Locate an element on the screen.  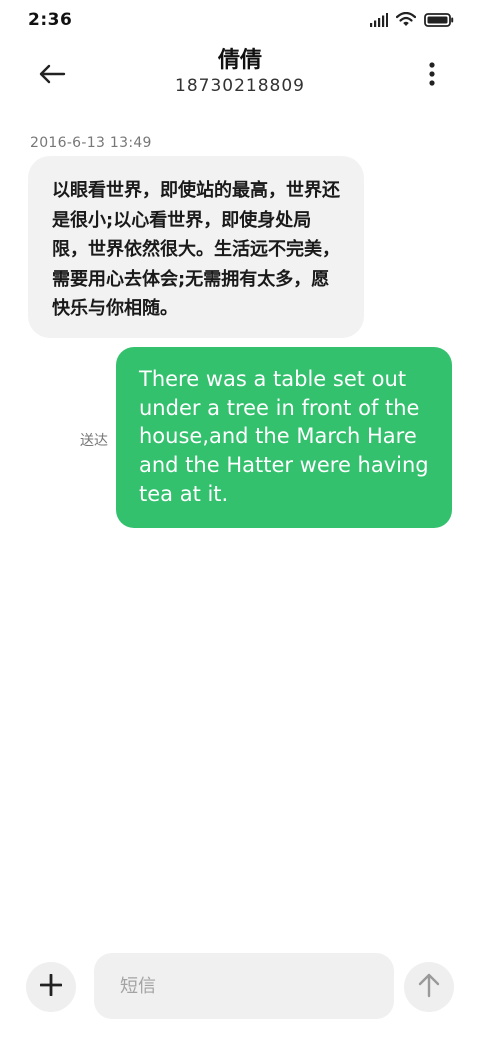
plus-icon is located at coordinates (51, 986).